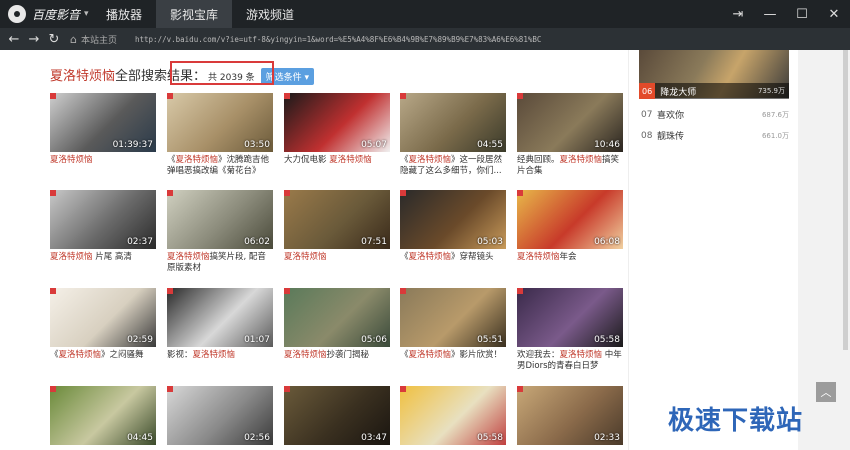  Describe the element at coordinates (538, 355) in the screenshot. I see `title-text: 欢迎我去：` at that location.